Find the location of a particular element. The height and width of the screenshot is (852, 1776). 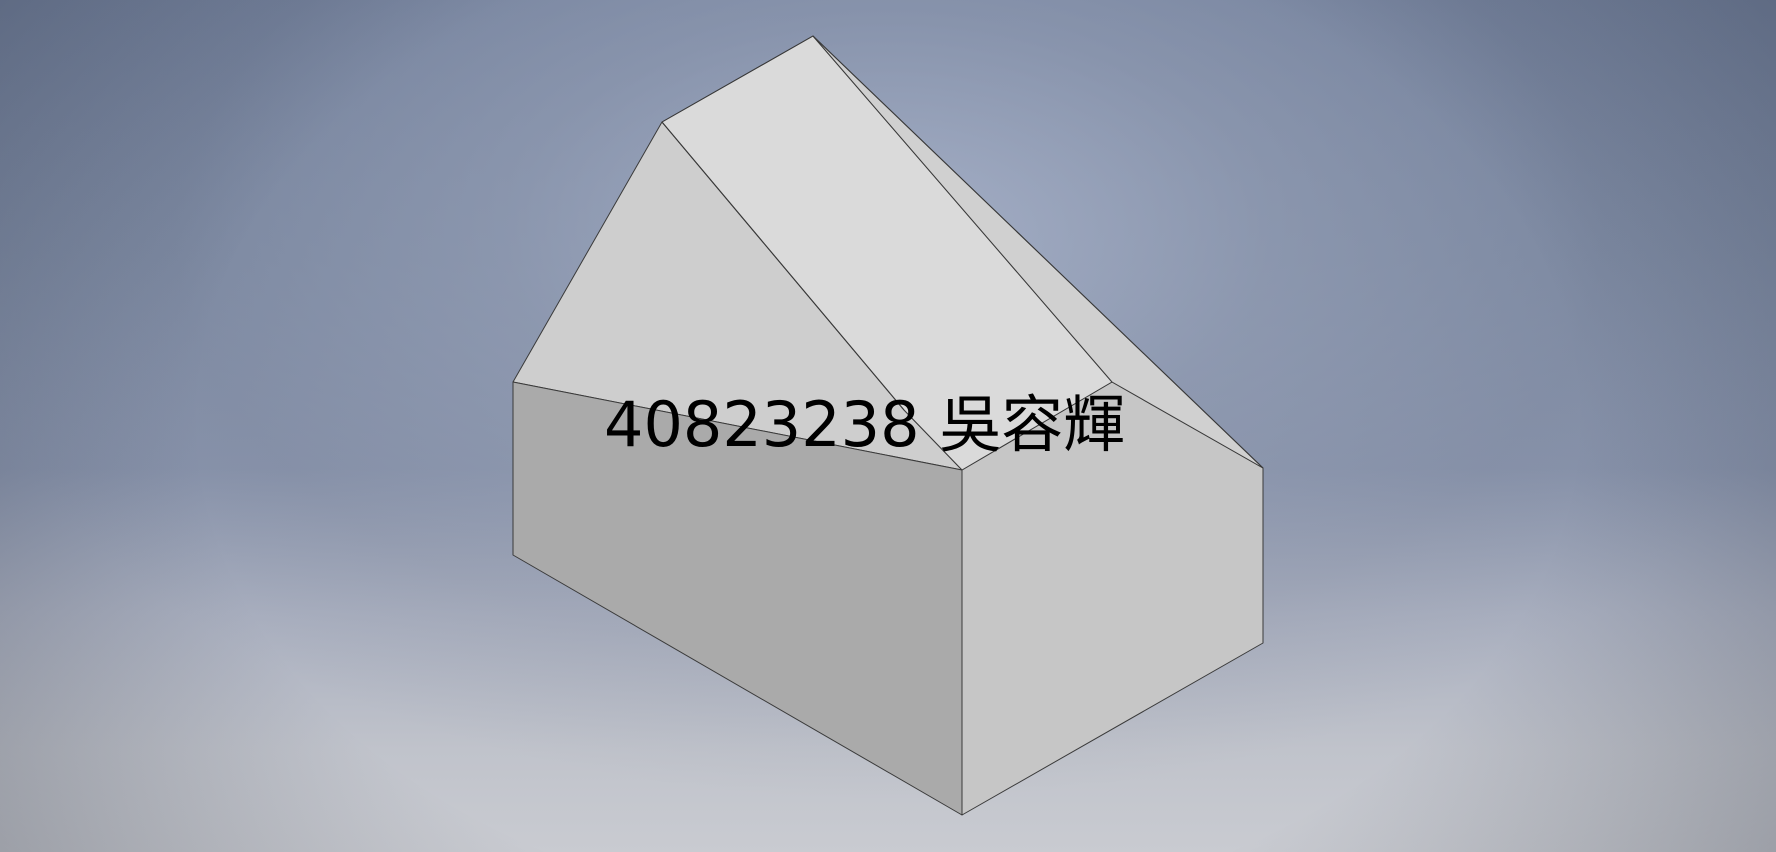

student-id-name-label: 40823238 吳容輝 is located at coordinates (865, 424).